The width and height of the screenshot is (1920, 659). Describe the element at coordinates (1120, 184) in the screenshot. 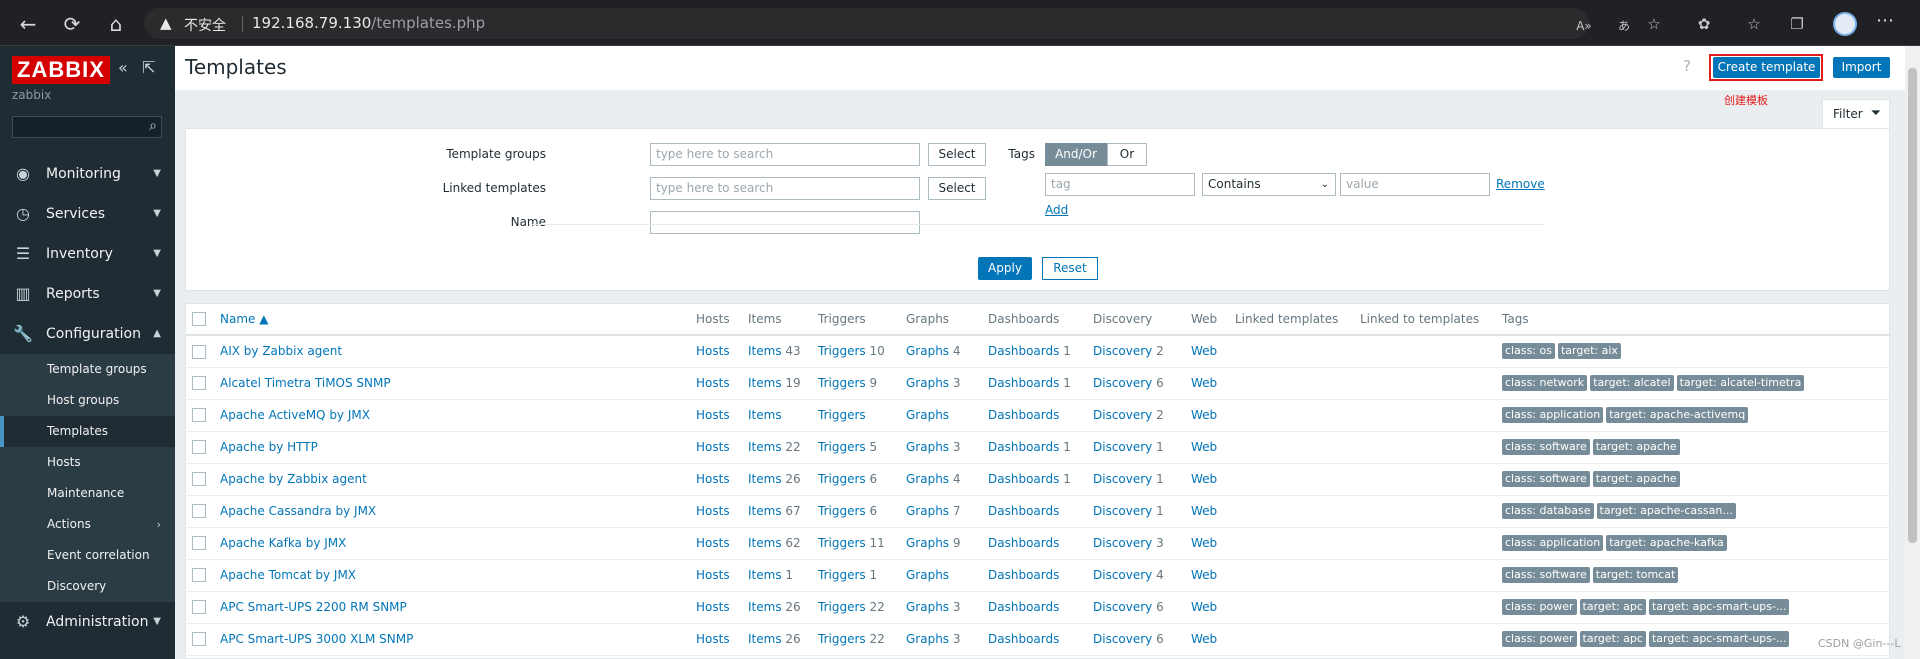

I see `tag-name-input: tag` at that location.